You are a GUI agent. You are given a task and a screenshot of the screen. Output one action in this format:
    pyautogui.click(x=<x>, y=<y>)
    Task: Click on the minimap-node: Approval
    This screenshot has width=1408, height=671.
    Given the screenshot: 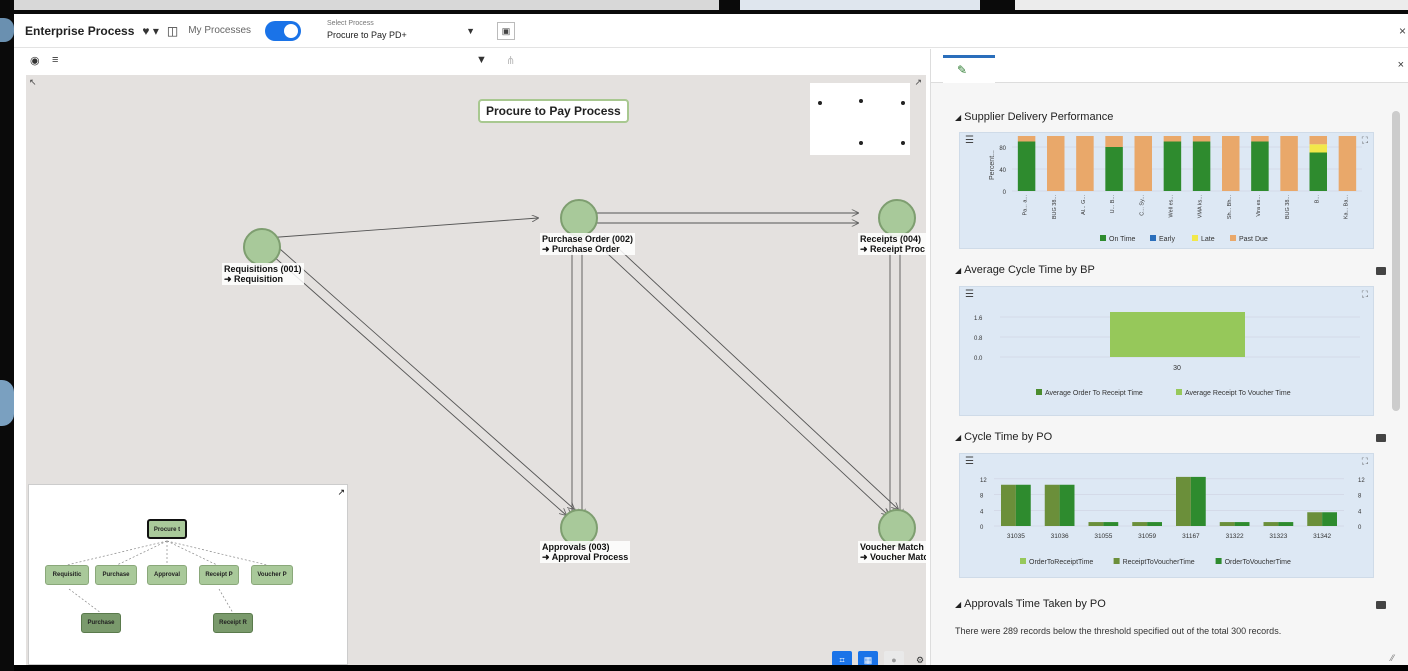 What is the action you would take?
    pyautogui.click(x=167, y=575)
    